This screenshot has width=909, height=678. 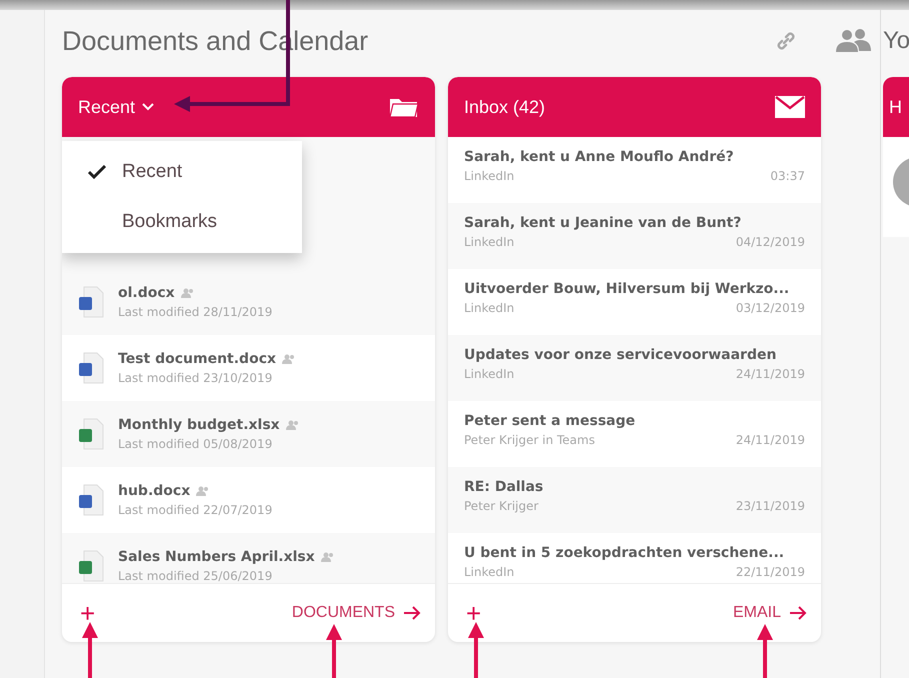 I want to click on document-item: Test document.docx Last modified 23/10/2019, so click(x=248, y=368).